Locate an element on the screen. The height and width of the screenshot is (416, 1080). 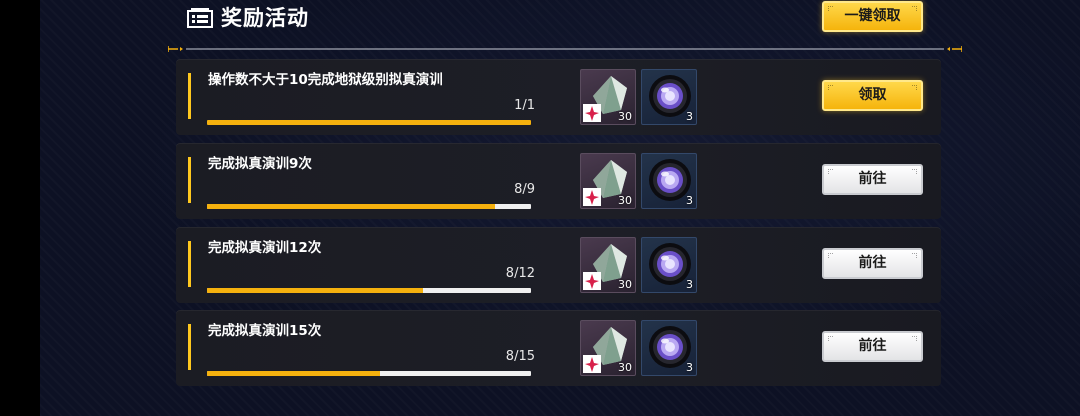
task-progress-text: 8/12 is located at coordinates (520, 273).